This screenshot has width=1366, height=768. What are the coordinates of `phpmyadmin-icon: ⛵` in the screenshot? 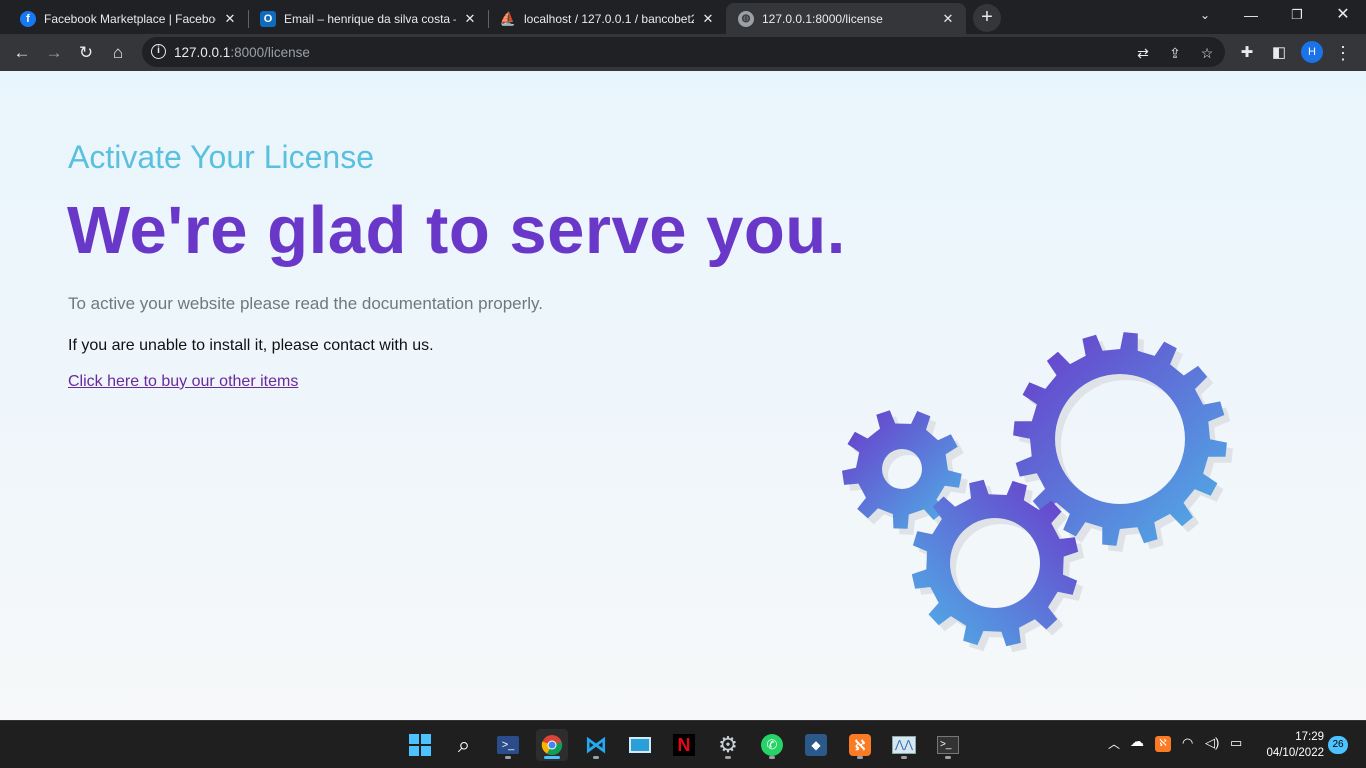 It's located at (508, 18).